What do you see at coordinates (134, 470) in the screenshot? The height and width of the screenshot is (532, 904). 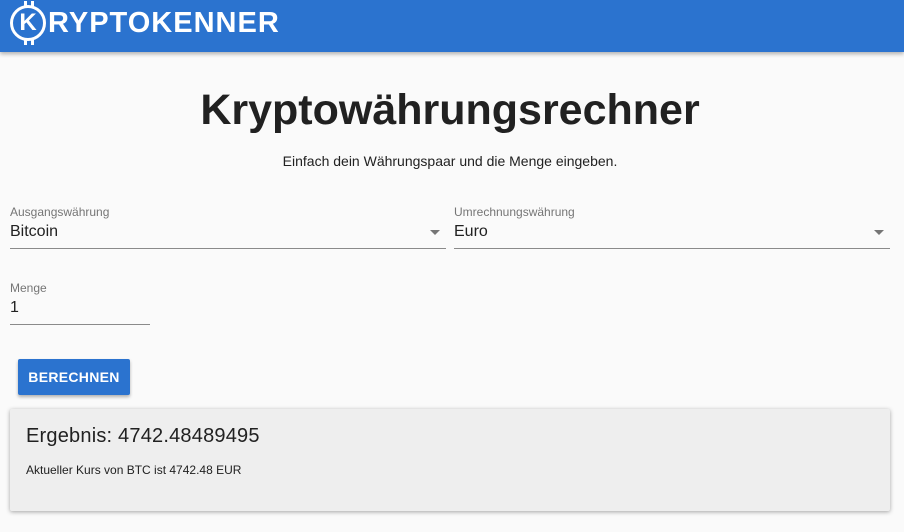 I see `exchange-rate-note: Aktueller Kurs von BTC ist 4742.48 EUR` at bounding box center [134, 470].